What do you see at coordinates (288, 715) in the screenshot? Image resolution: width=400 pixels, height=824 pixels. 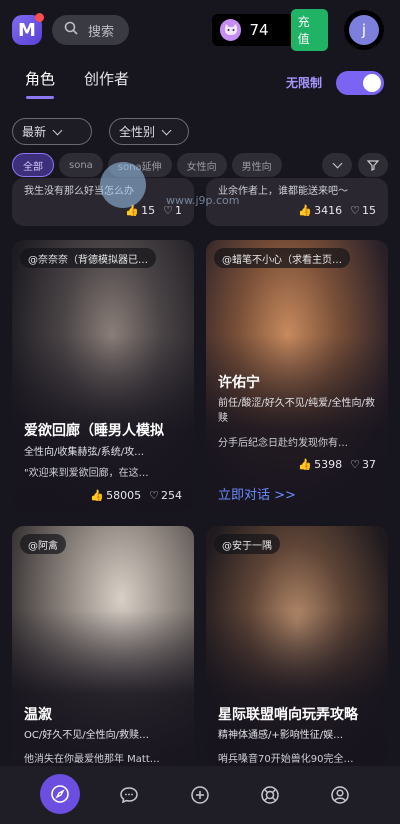 I see `card-title: 星际联盟哨向玩弄攻略` at bounding box center [288, 715].